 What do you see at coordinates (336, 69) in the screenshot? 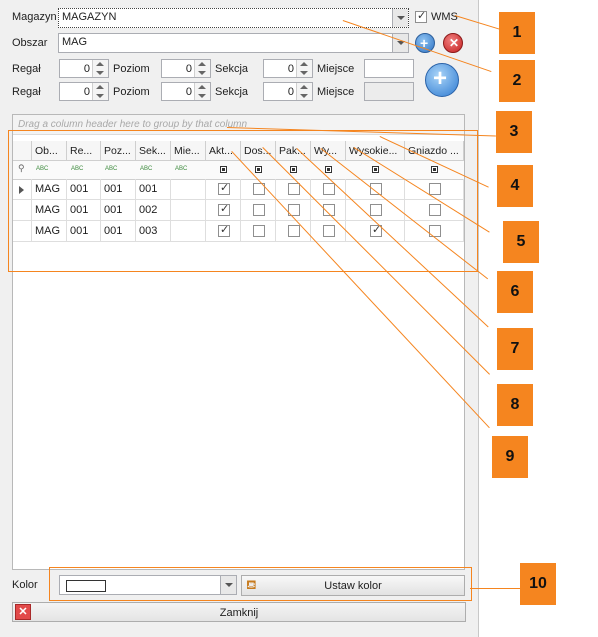
I see `miejsce-from-label: Miejsce` at bounding box center [336, 69].